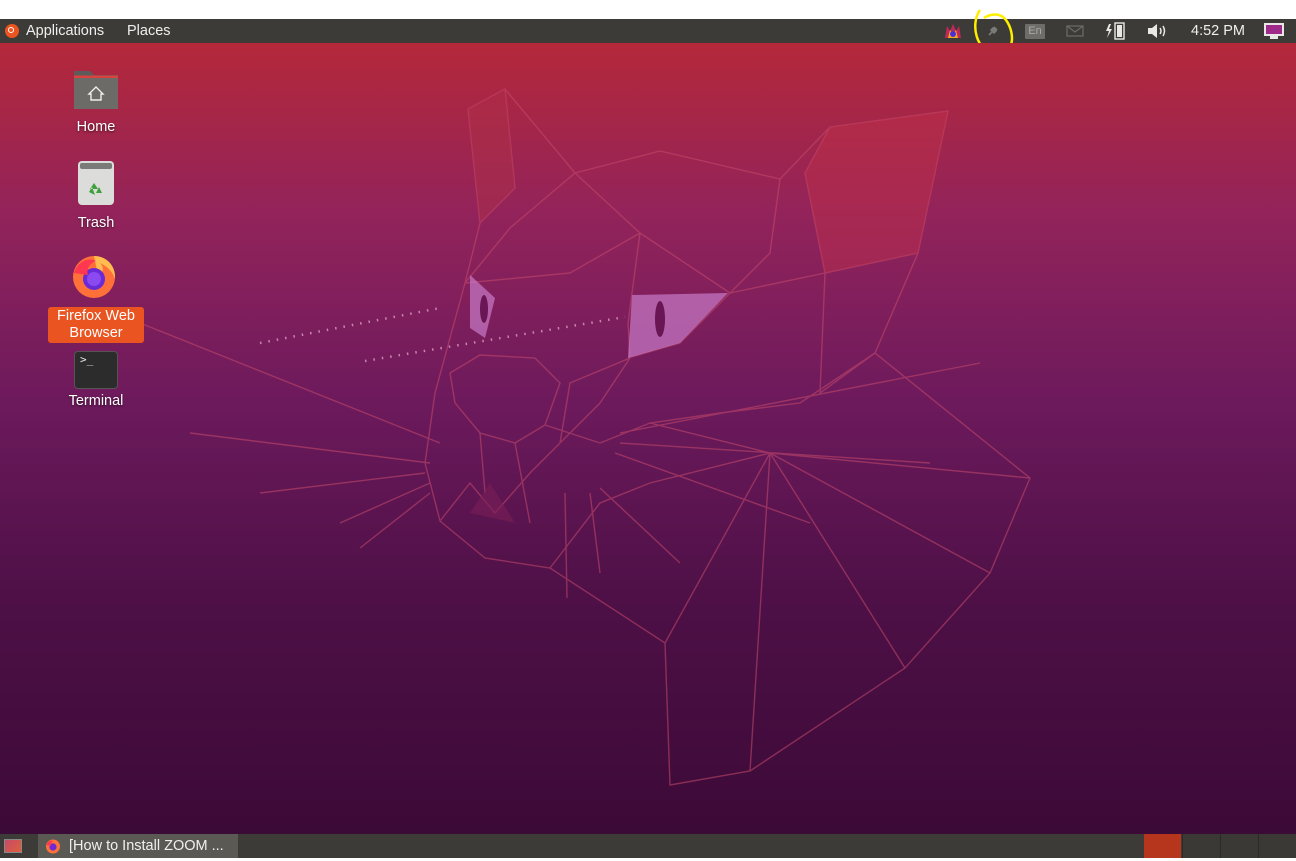  I want to click on desktop-icon-trash: Trash, so click(96, 195).